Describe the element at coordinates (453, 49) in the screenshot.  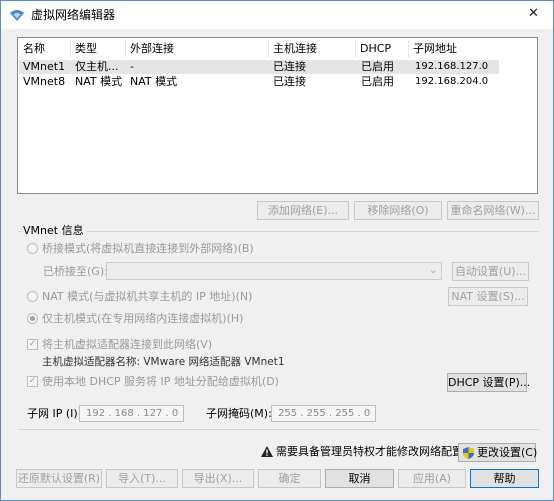
I see `column-header-subnet: 子网地址` at that location.